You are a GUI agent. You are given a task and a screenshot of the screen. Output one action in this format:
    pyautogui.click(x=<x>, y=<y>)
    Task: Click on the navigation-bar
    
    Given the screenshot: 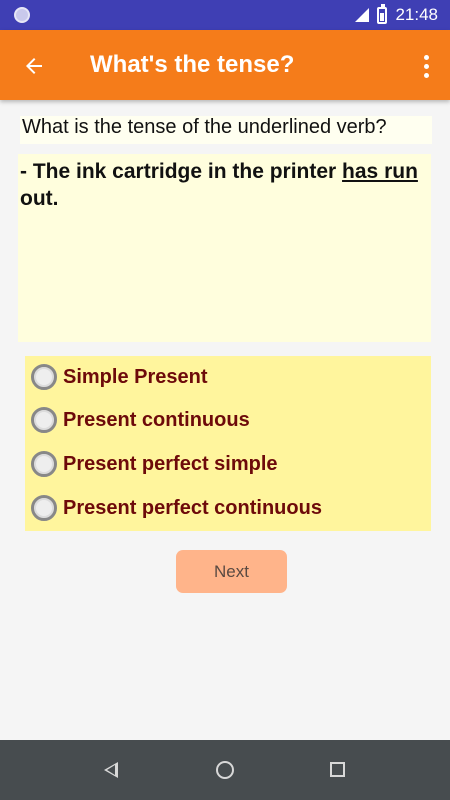 What is the action you would take?
    pyautogui.click(x=225, y=770)
    